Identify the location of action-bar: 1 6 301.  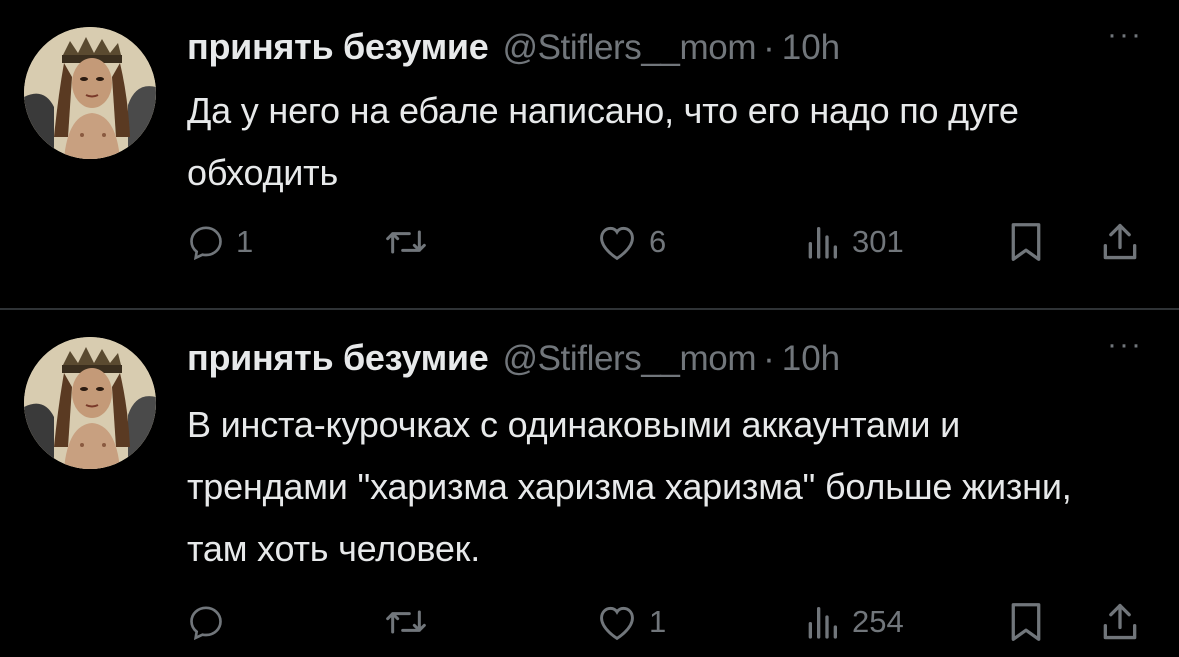
(589, 242).